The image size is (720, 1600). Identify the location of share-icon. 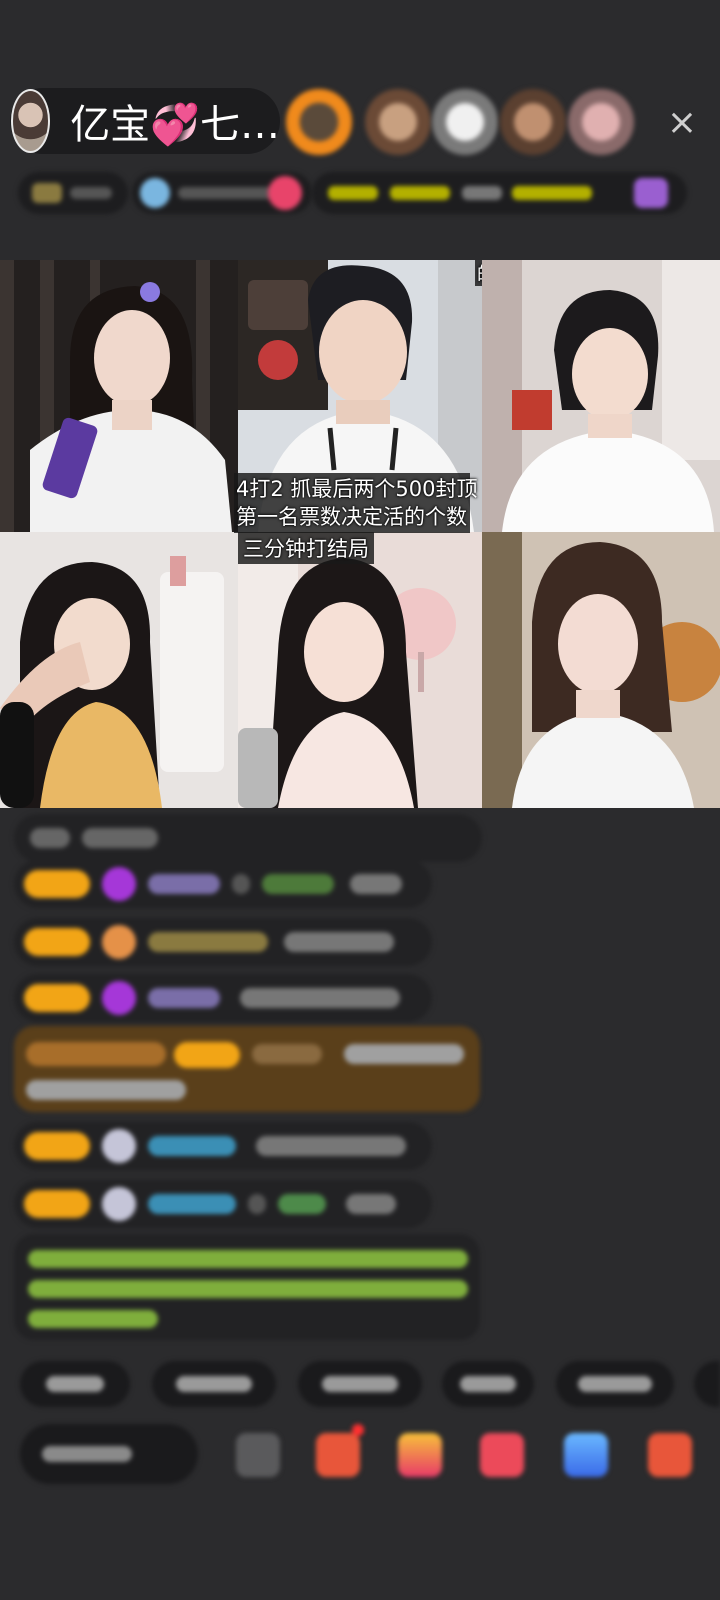
(586, 1455).